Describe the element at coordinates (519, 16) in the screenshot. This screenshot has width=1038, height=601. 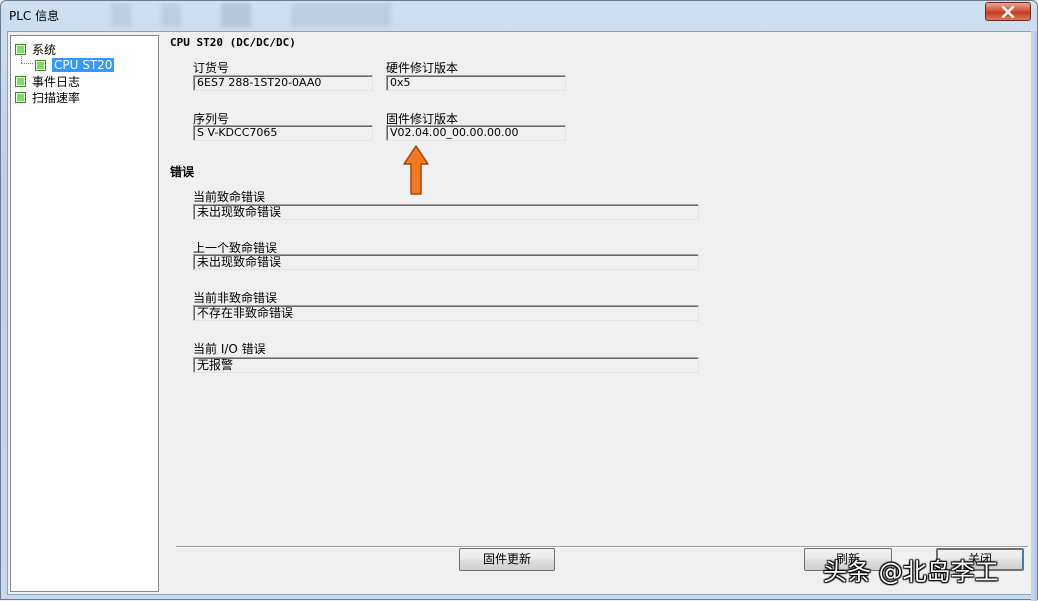
I see `title-bar: PLC 信息` at that location.